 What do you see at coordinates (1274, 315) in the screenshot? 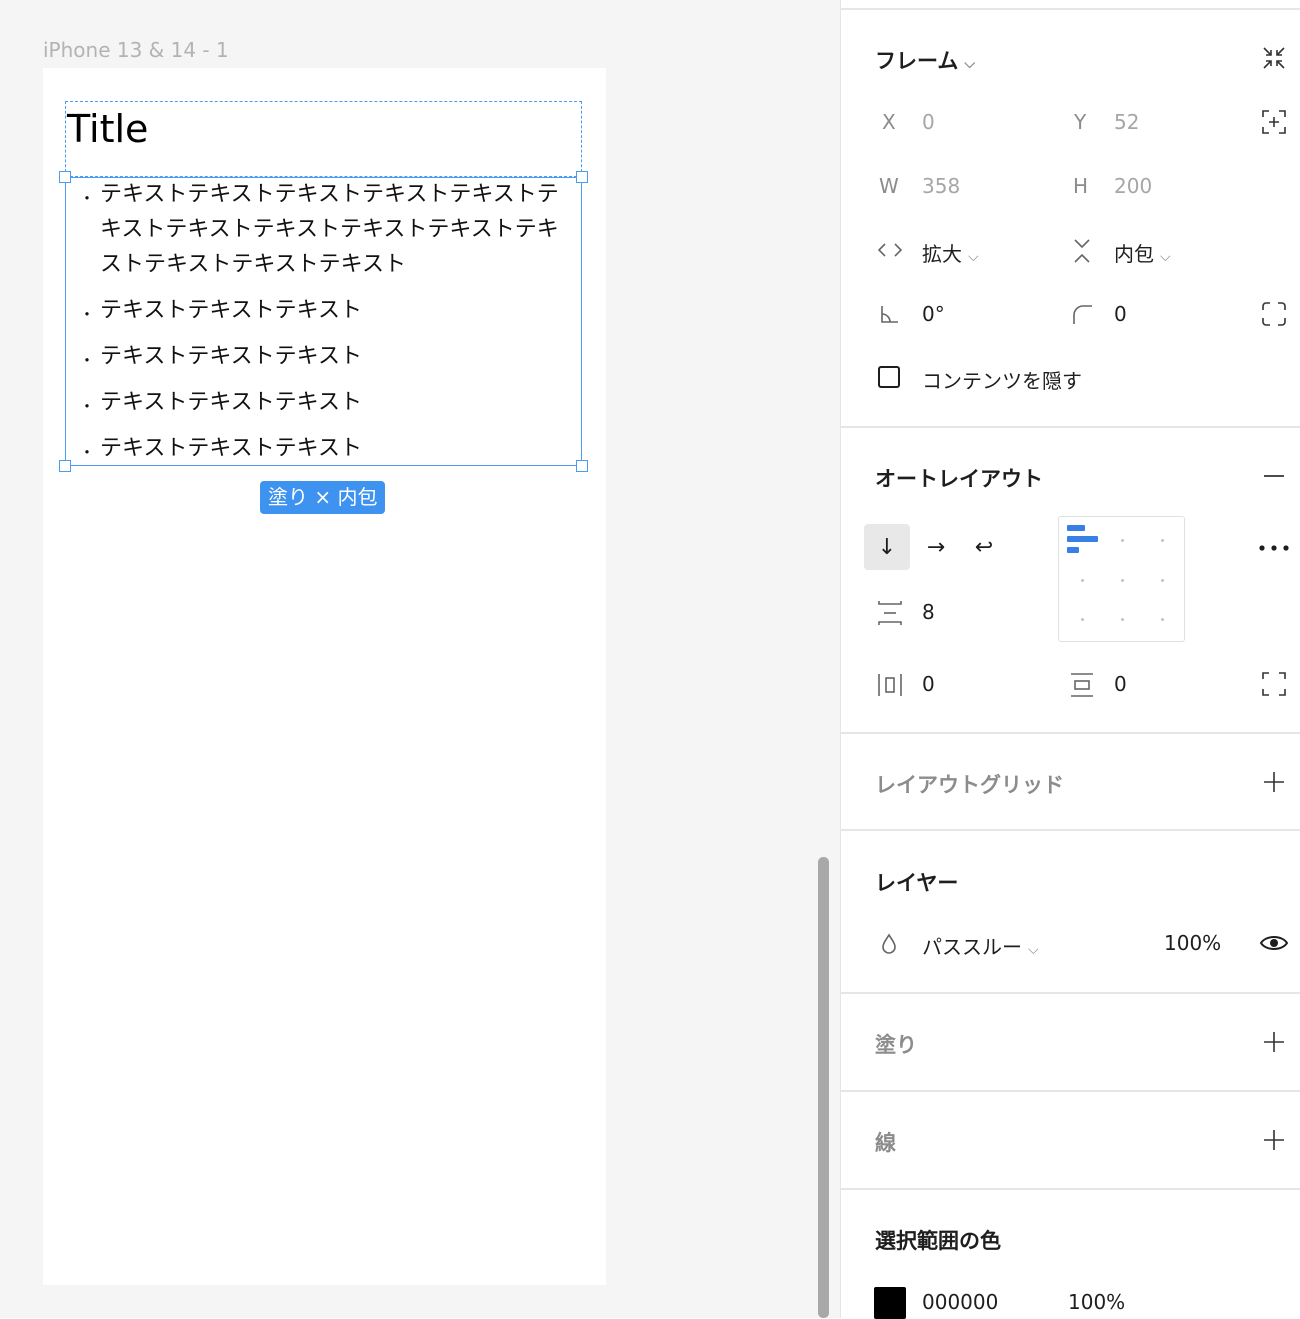
I see `independent-corners-icon` at bounding box center [1274, 315].